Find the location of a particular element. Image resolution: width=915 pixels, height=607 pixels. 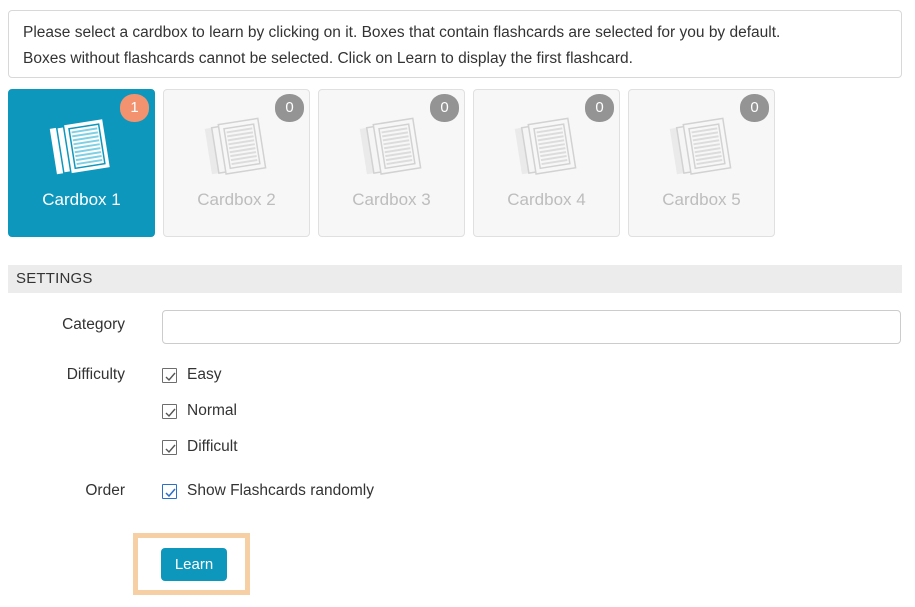

difficulty-option-label: Easy is located at coordinates (204, 374).